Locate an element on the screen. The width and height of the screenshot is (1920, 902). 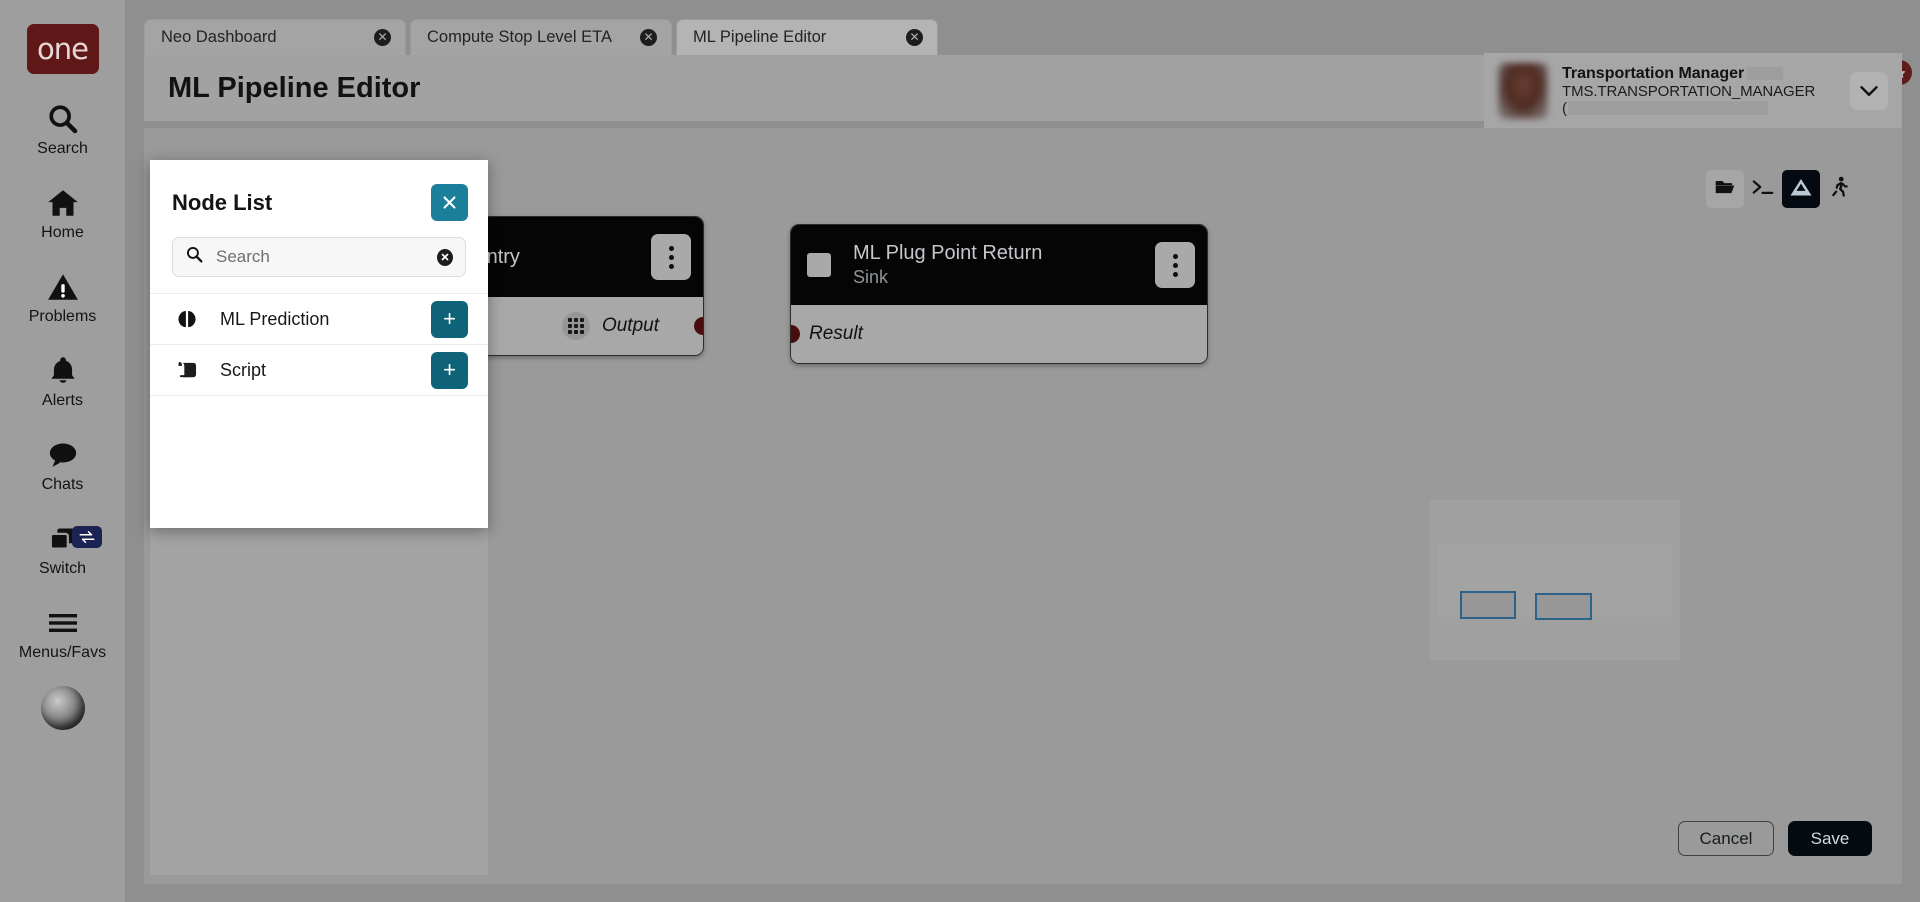
tab-label: Compute Stop Level ETA is located at coordinates (519, 37).